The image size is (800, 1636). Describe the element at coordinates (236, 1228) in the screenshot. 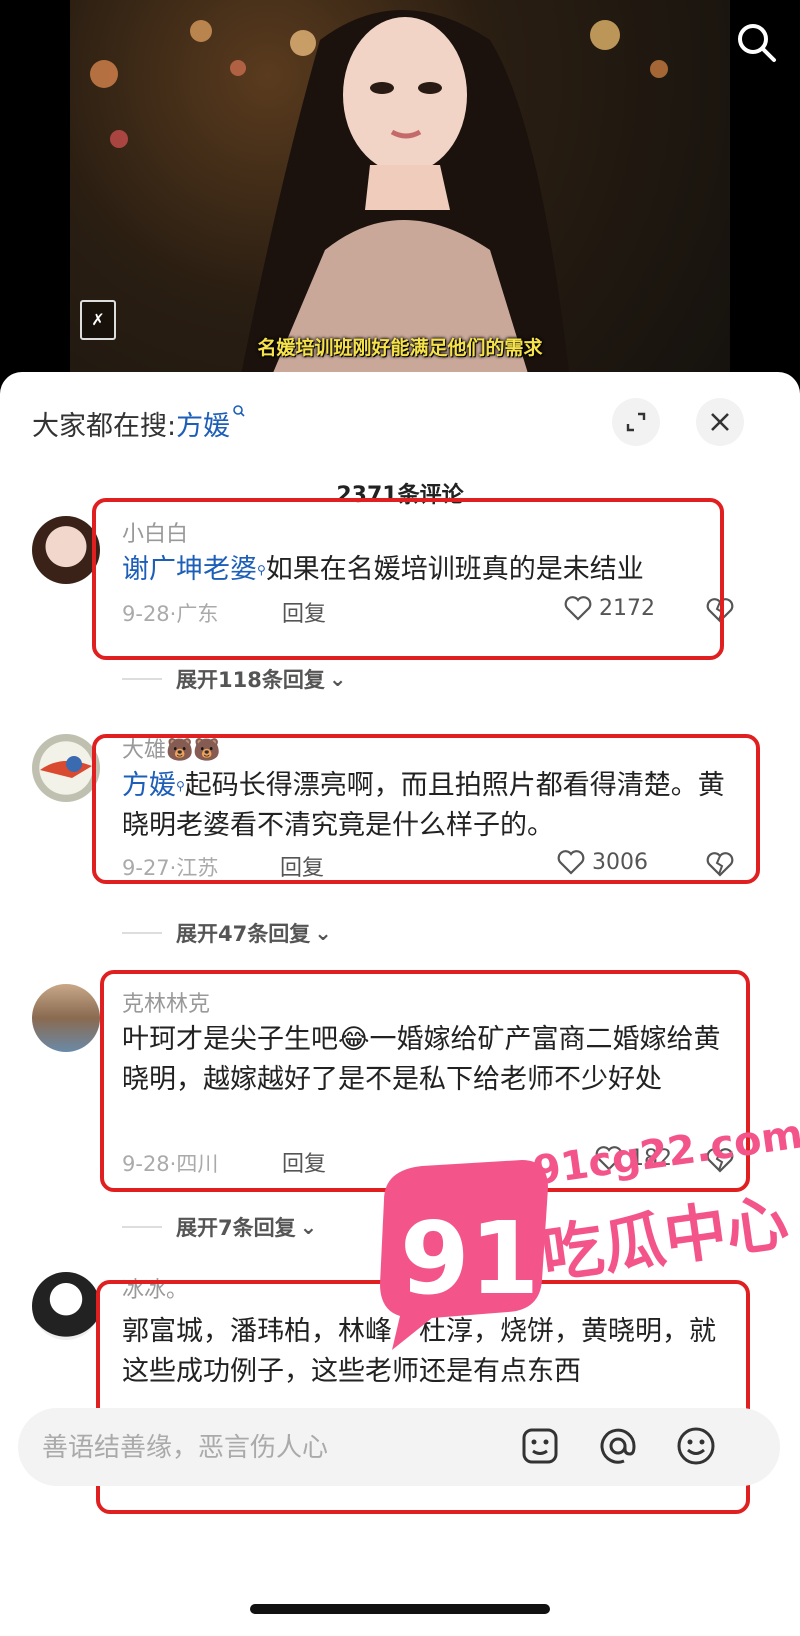

I see `expand-replies-label: 展开7条回复` at that location.